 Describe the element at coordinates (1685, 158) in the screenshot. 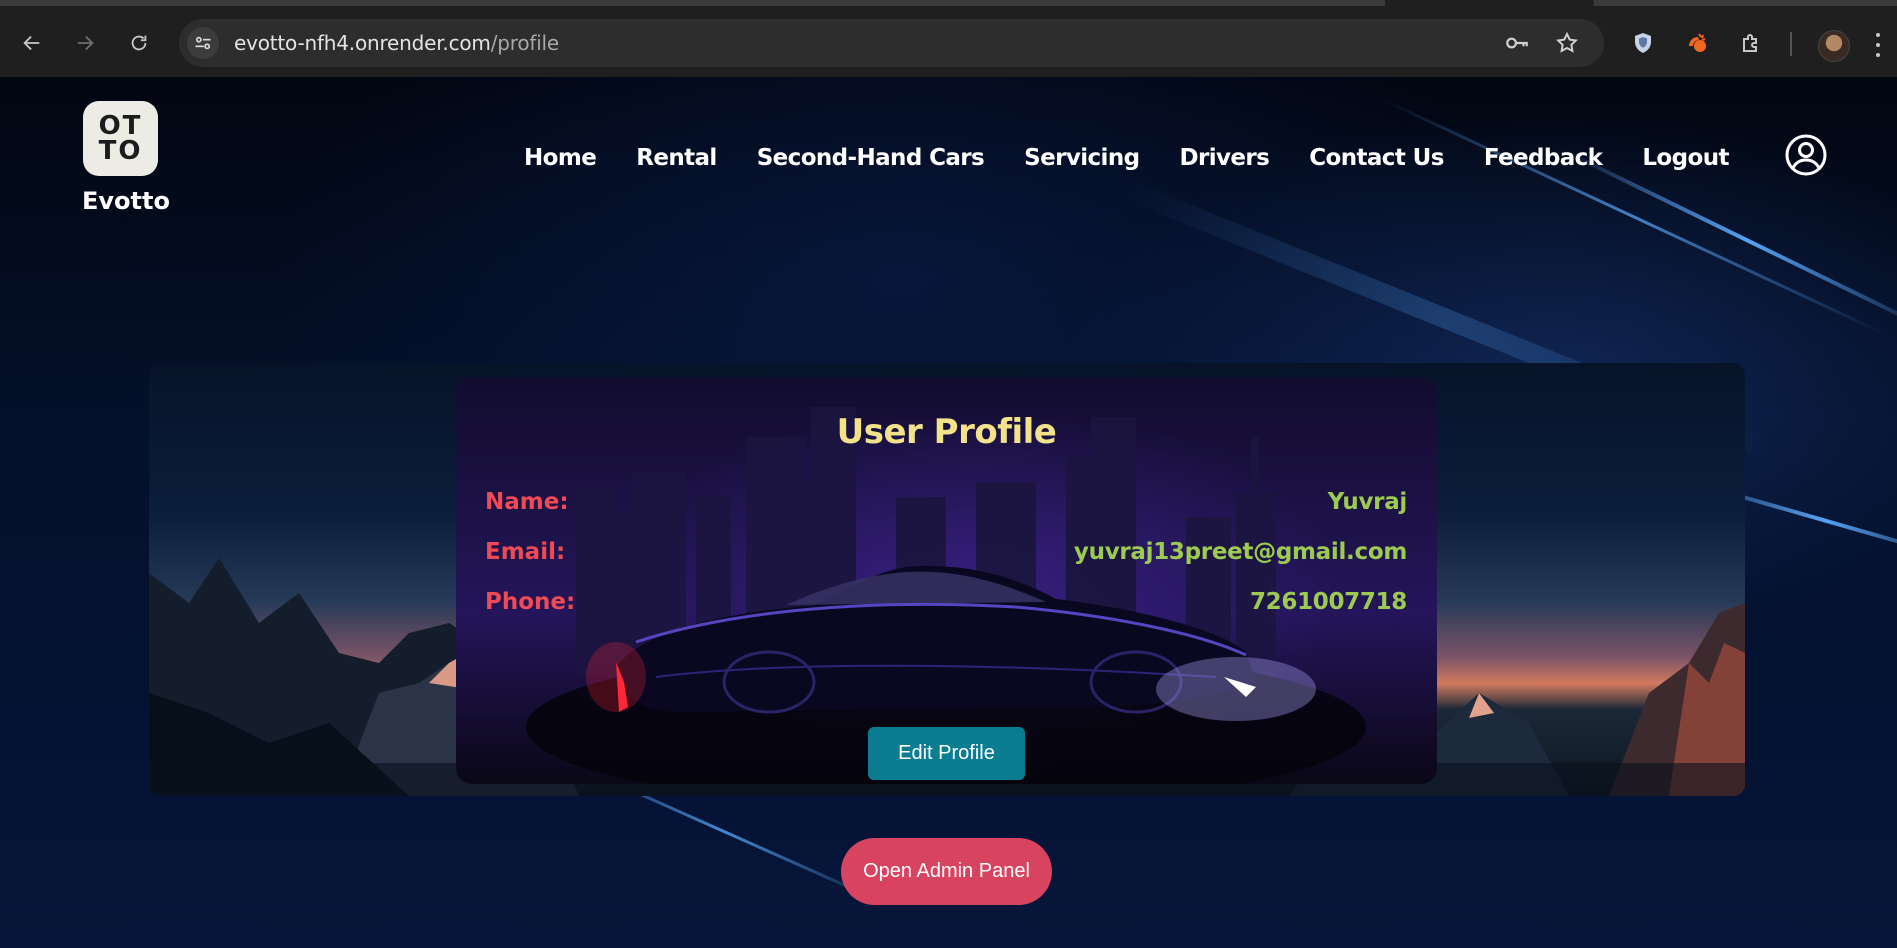

I see `nav-logout: Logout` at that location.